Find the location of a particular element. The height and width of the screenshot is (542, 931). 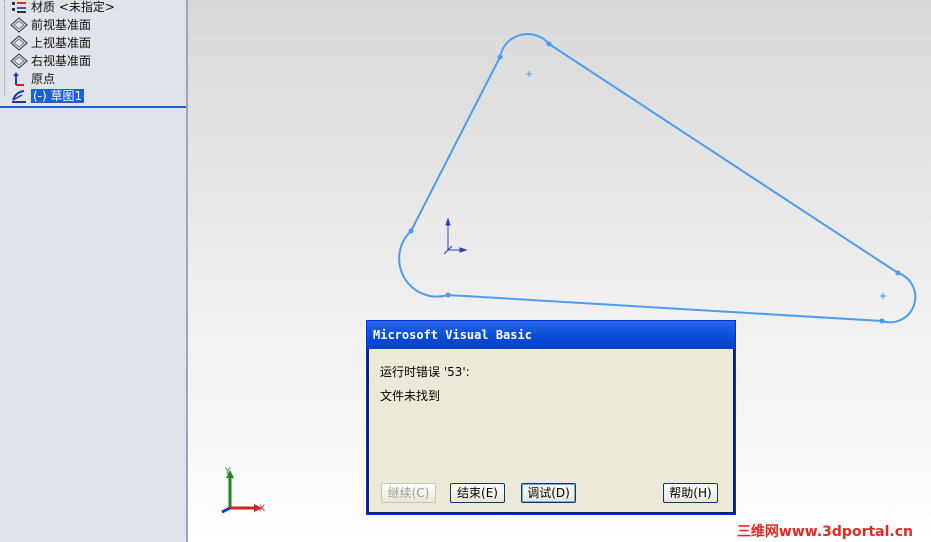

origin-icon is located at coordinates (19, 79).